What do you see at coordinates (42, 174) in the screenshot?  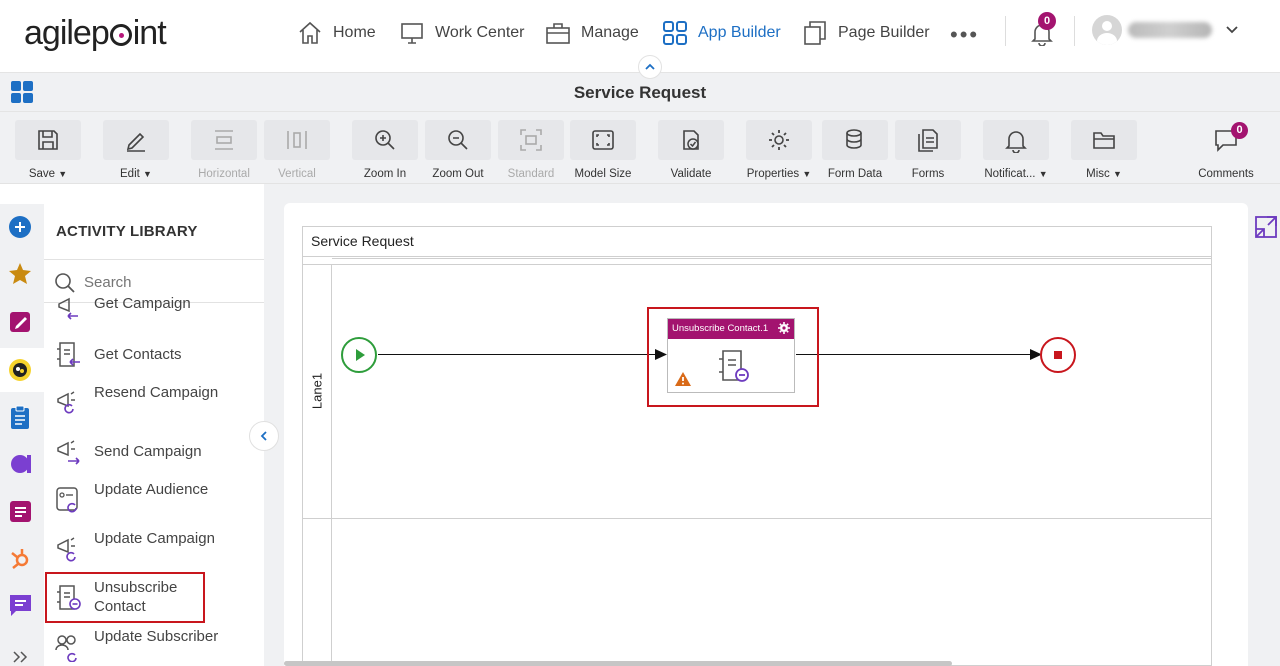 I see `save-label: Save` at bounding box center [42, 174].